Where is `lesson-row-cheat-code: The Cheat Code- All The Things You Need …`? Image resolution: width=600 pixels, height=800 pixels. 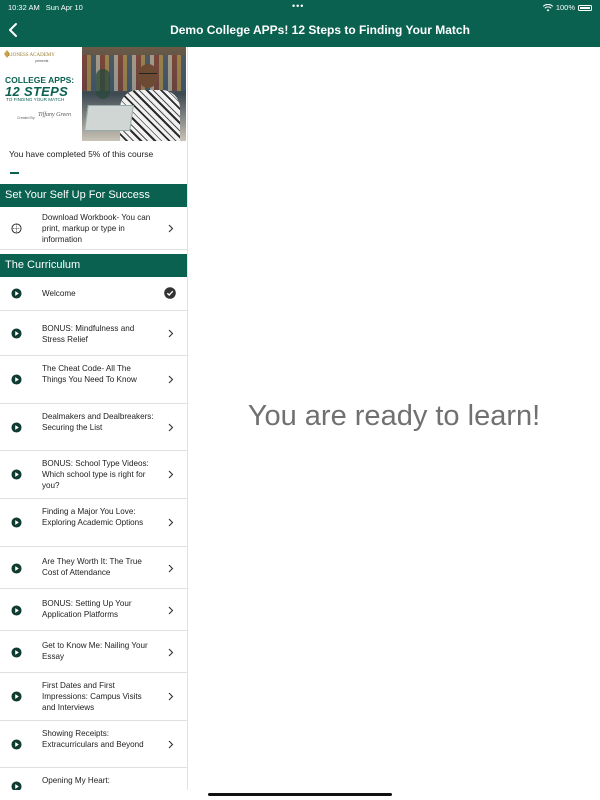
lesson-row-cheat-code: The Cheat Code- All The Things You Need … is located at coordinates (93, 380).